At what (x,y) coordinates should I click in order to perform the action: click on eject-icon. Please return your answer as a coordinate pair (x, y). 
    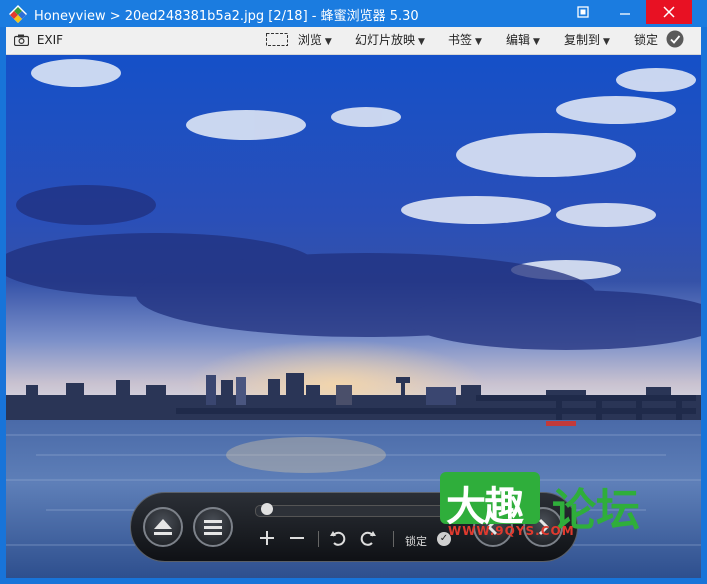
    Looking at the image, I should click on (163, 527).